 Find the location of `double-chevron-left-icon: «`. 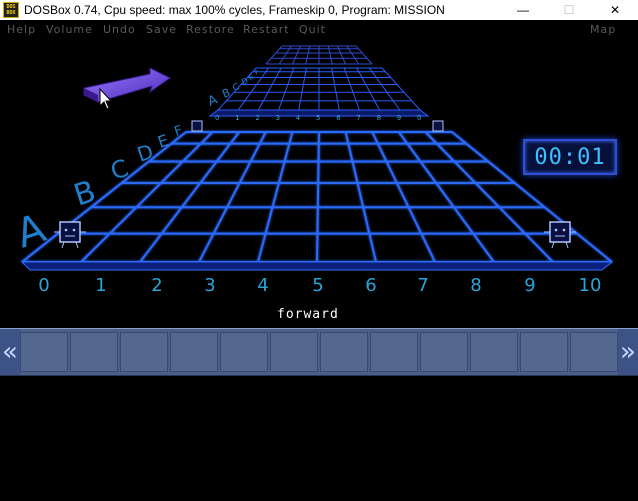

double-chevron-left-icon: « is located at coordinates (10, 352).